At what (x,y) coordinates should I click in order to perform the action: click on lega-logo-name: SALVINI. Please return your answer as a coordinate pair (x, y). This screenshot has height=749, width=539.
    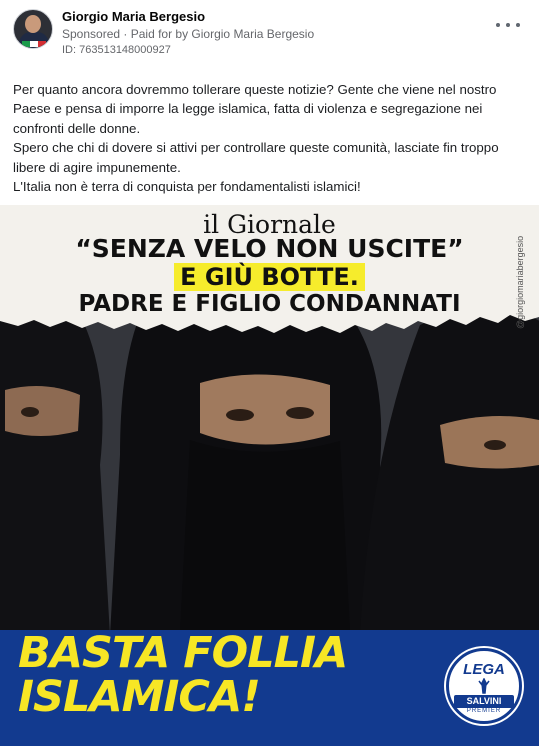
    Looking at the image, I should click on (484, 701).